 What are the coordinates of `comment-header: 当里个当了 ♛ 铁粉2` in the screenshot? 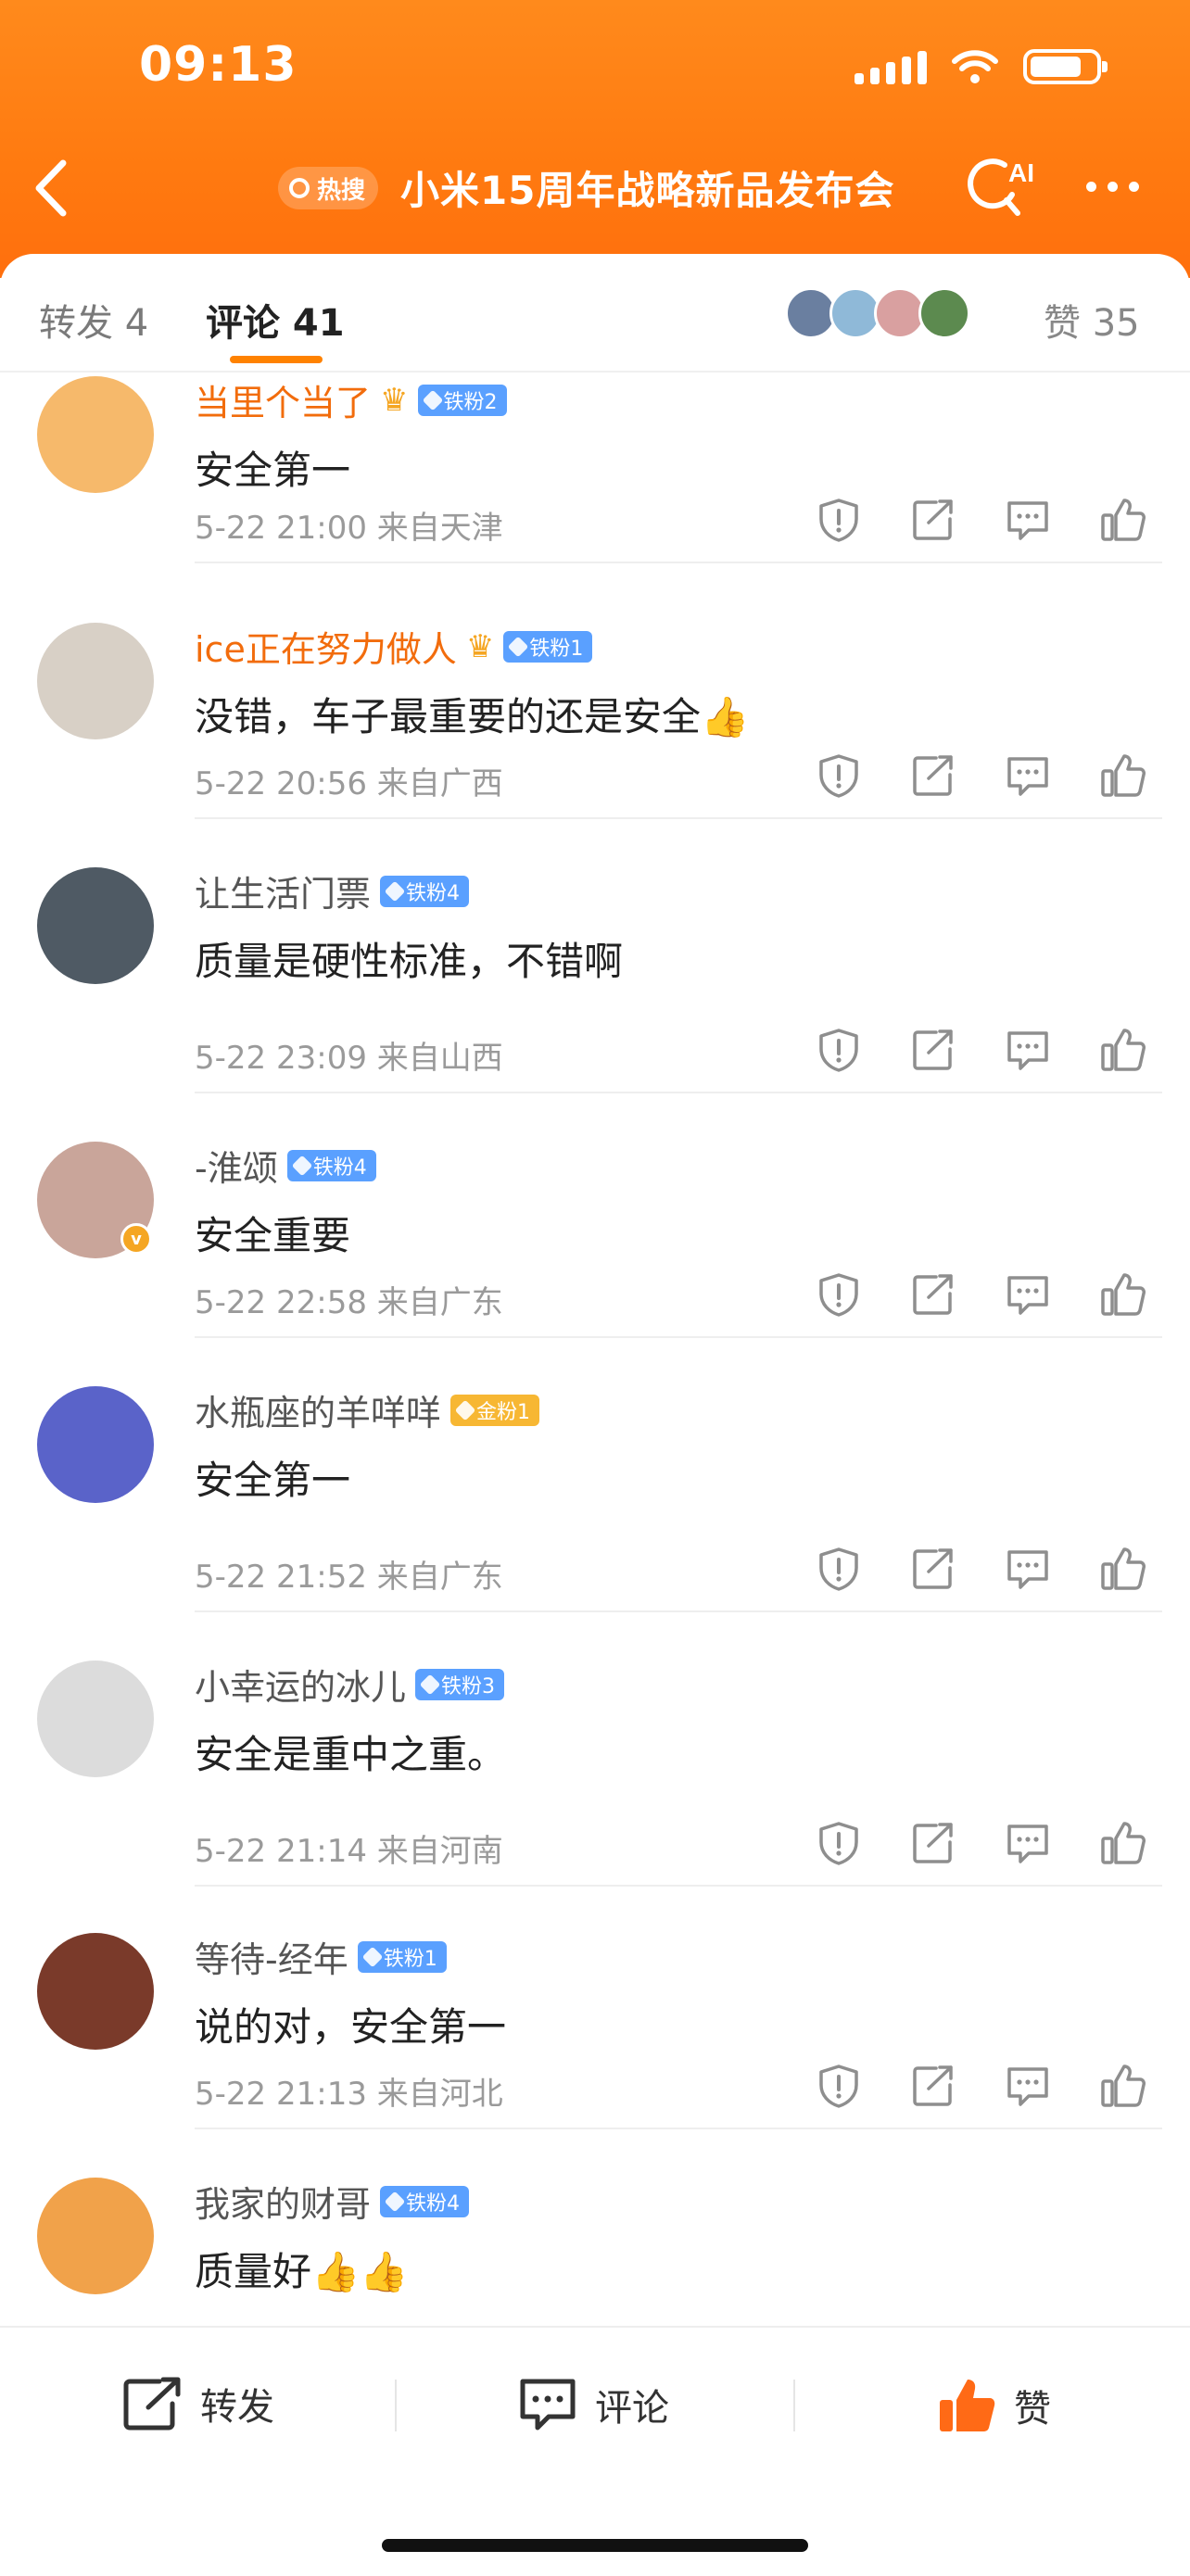 It's located at (351, 399).